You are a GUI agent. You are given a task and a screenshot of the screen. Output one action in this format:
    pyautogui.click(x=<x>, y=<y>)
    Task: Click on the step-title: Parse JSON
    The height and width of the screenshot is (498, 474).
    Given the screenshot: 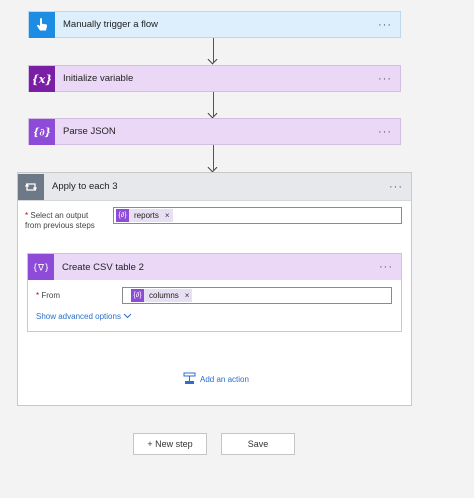 What is the action you would take?
    pyautogui.click(x=89, y=131)
    